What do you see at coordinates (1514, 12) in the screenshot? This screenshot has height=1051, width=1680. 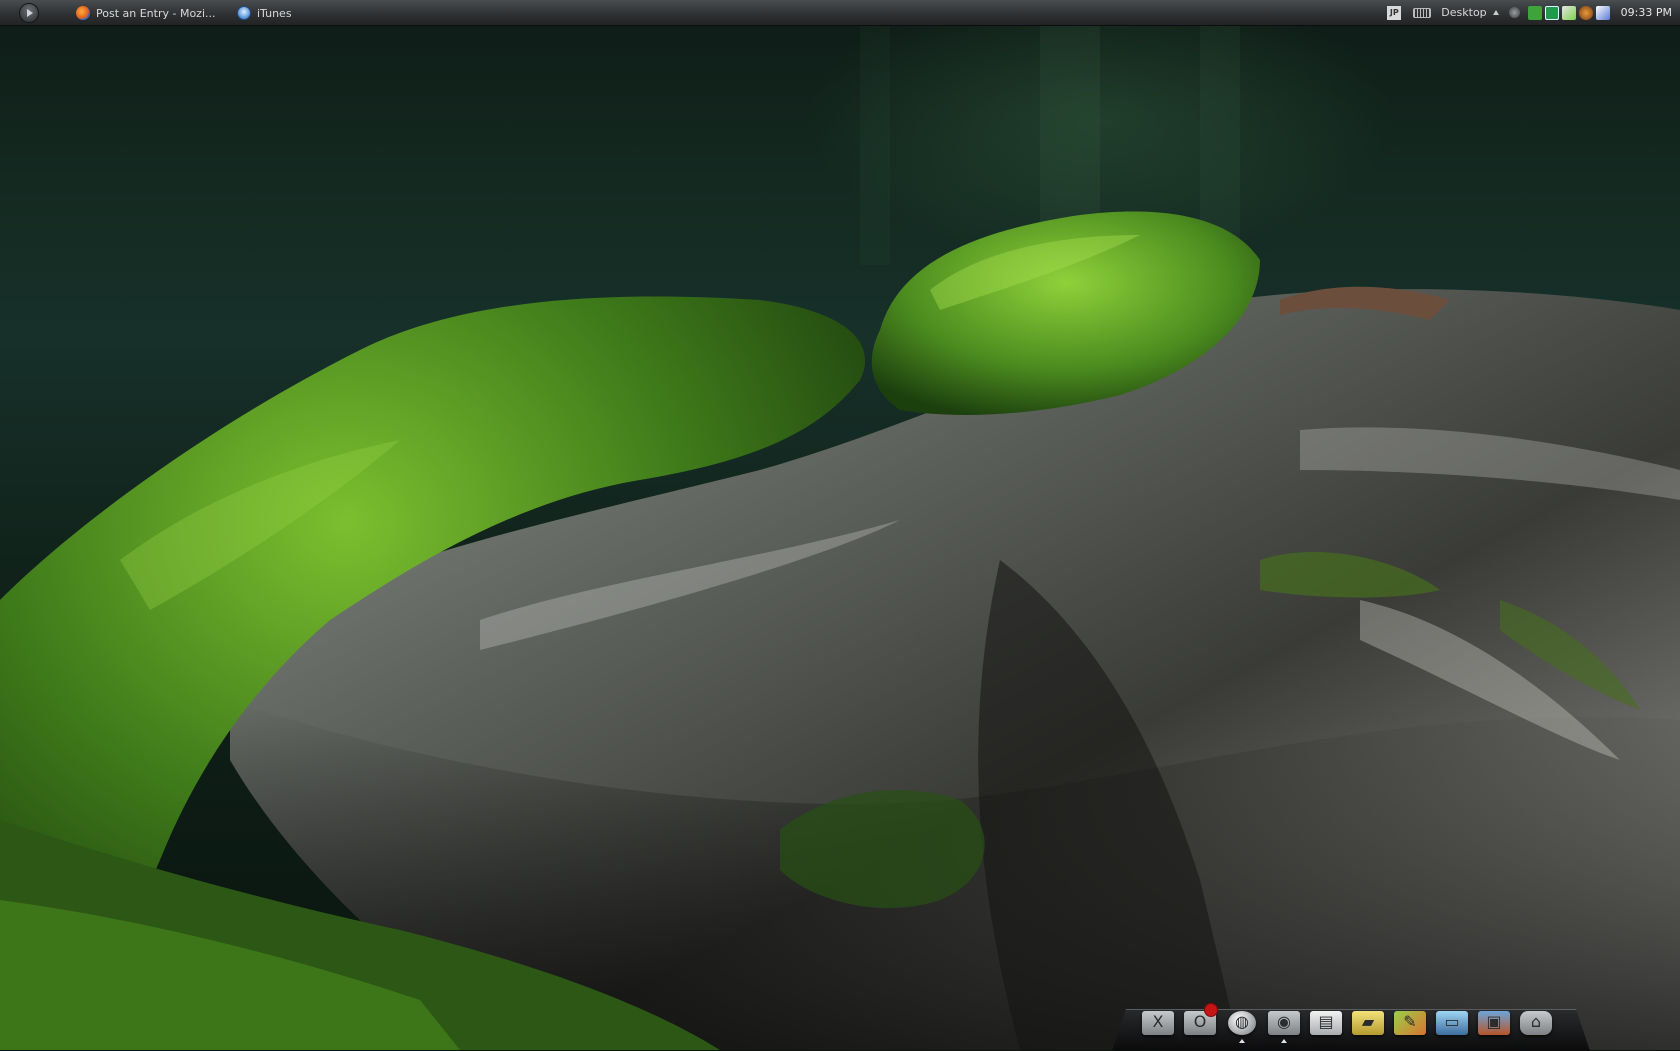 I see `volume-icon` at bounding box center [1514, 12].